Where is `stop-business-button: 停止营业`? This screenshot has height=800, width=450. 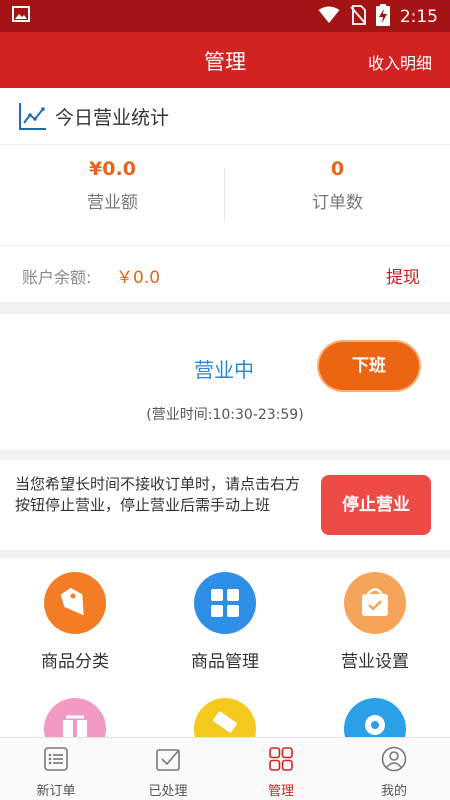 stop-business-button: 停止营业 is located at coordinates (376, 505).